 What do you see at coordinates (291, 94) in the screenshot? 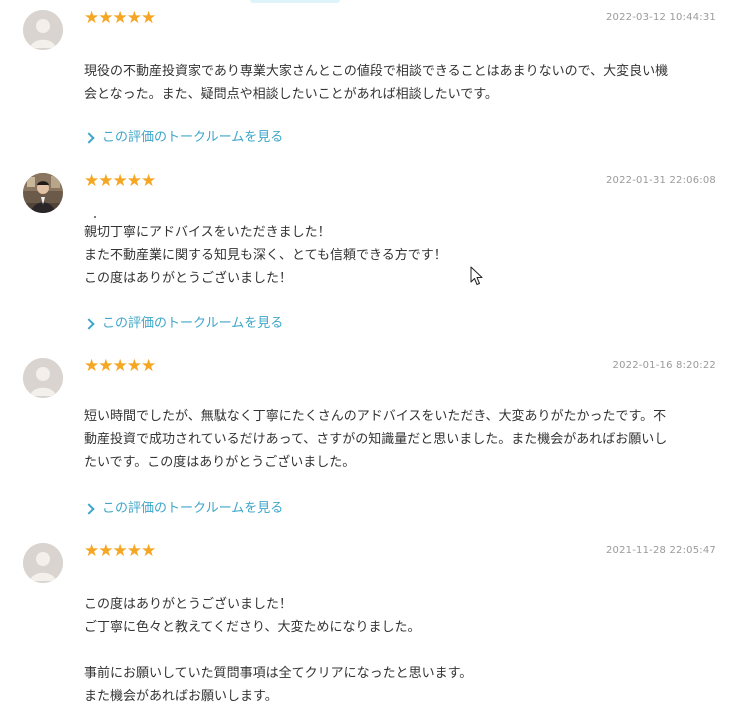
I see `review-text-line: 会となった。また、疑問点や相談したいことがあれば相談したいです。` at bounding box center [291, 94].